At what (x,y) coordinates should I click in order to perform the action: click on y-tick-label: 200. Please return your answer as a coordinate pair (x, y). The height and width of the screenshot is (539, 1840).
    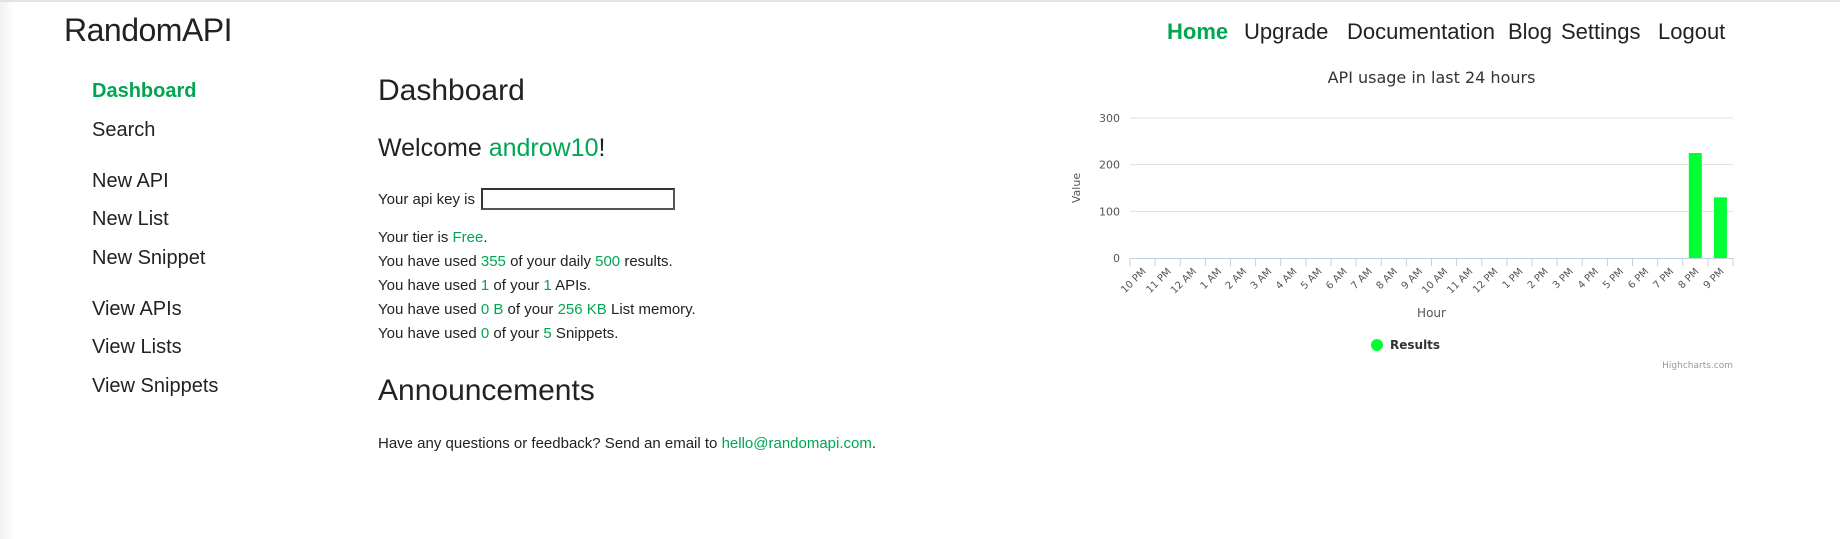
    Looking at the image, I should click on (1109, 165).